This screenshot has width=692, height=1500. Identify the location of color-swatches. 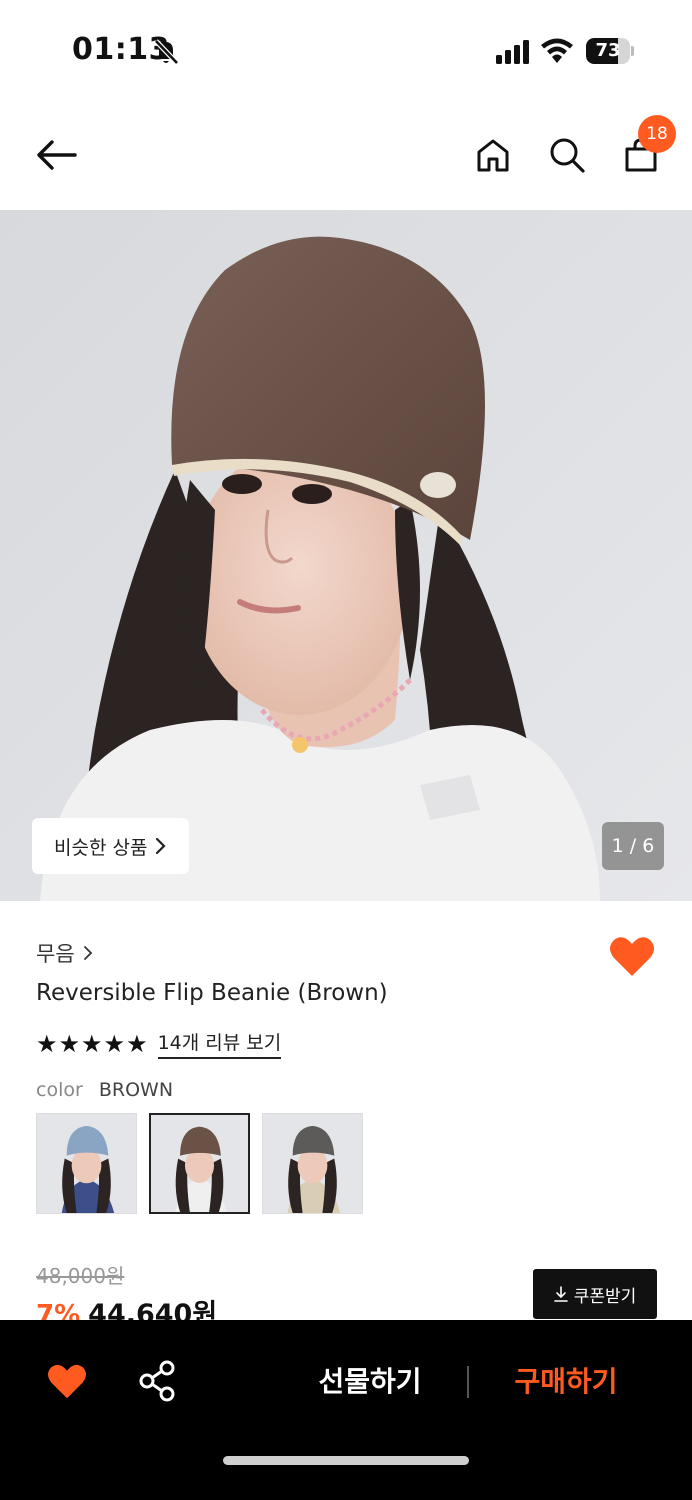
(199, 1163).